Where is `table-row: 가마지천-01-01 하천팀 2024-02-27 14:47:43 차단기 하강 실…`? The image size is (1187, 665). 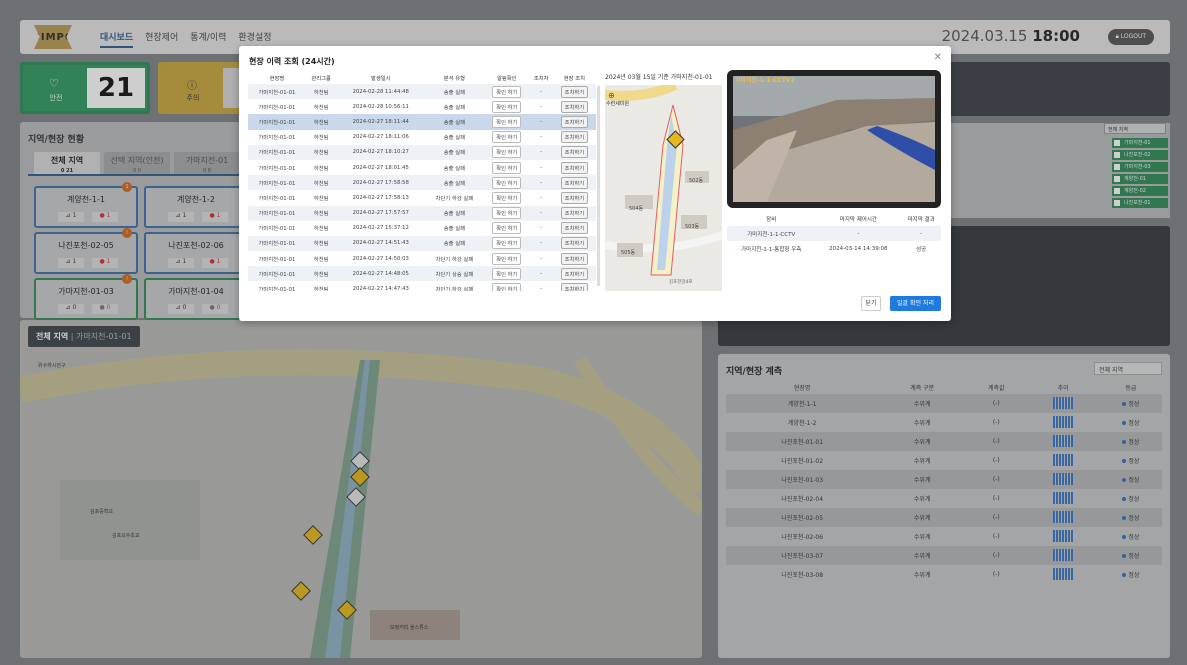 table-row: 가마지천-01-01 하천팀 2024-02-27 14:47:43 차단기 하강 실… is located at coordinates (422, 286).